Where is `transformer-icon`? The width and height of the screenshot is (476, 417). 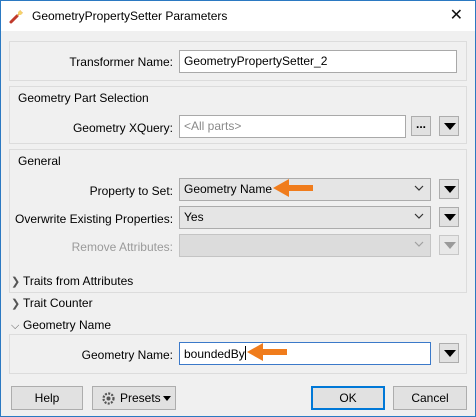
transformer-icon is located at coordinates (16, 17).